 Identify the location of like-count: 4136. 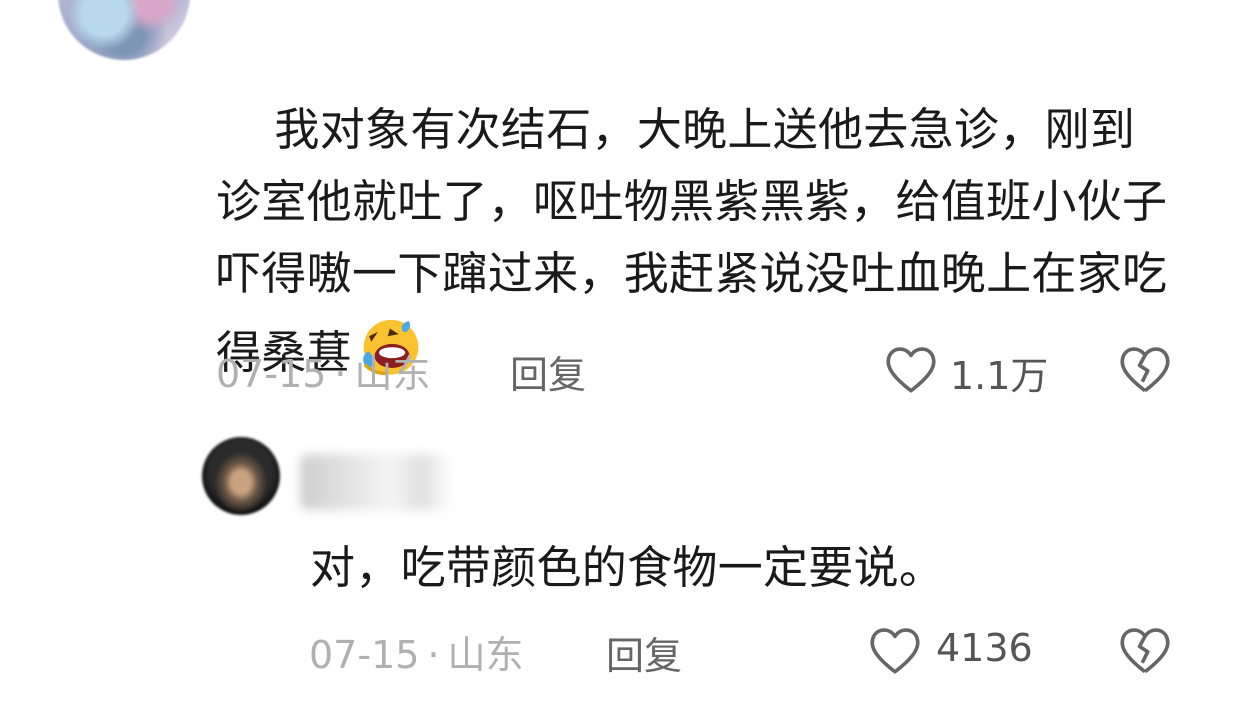
(984, 648).